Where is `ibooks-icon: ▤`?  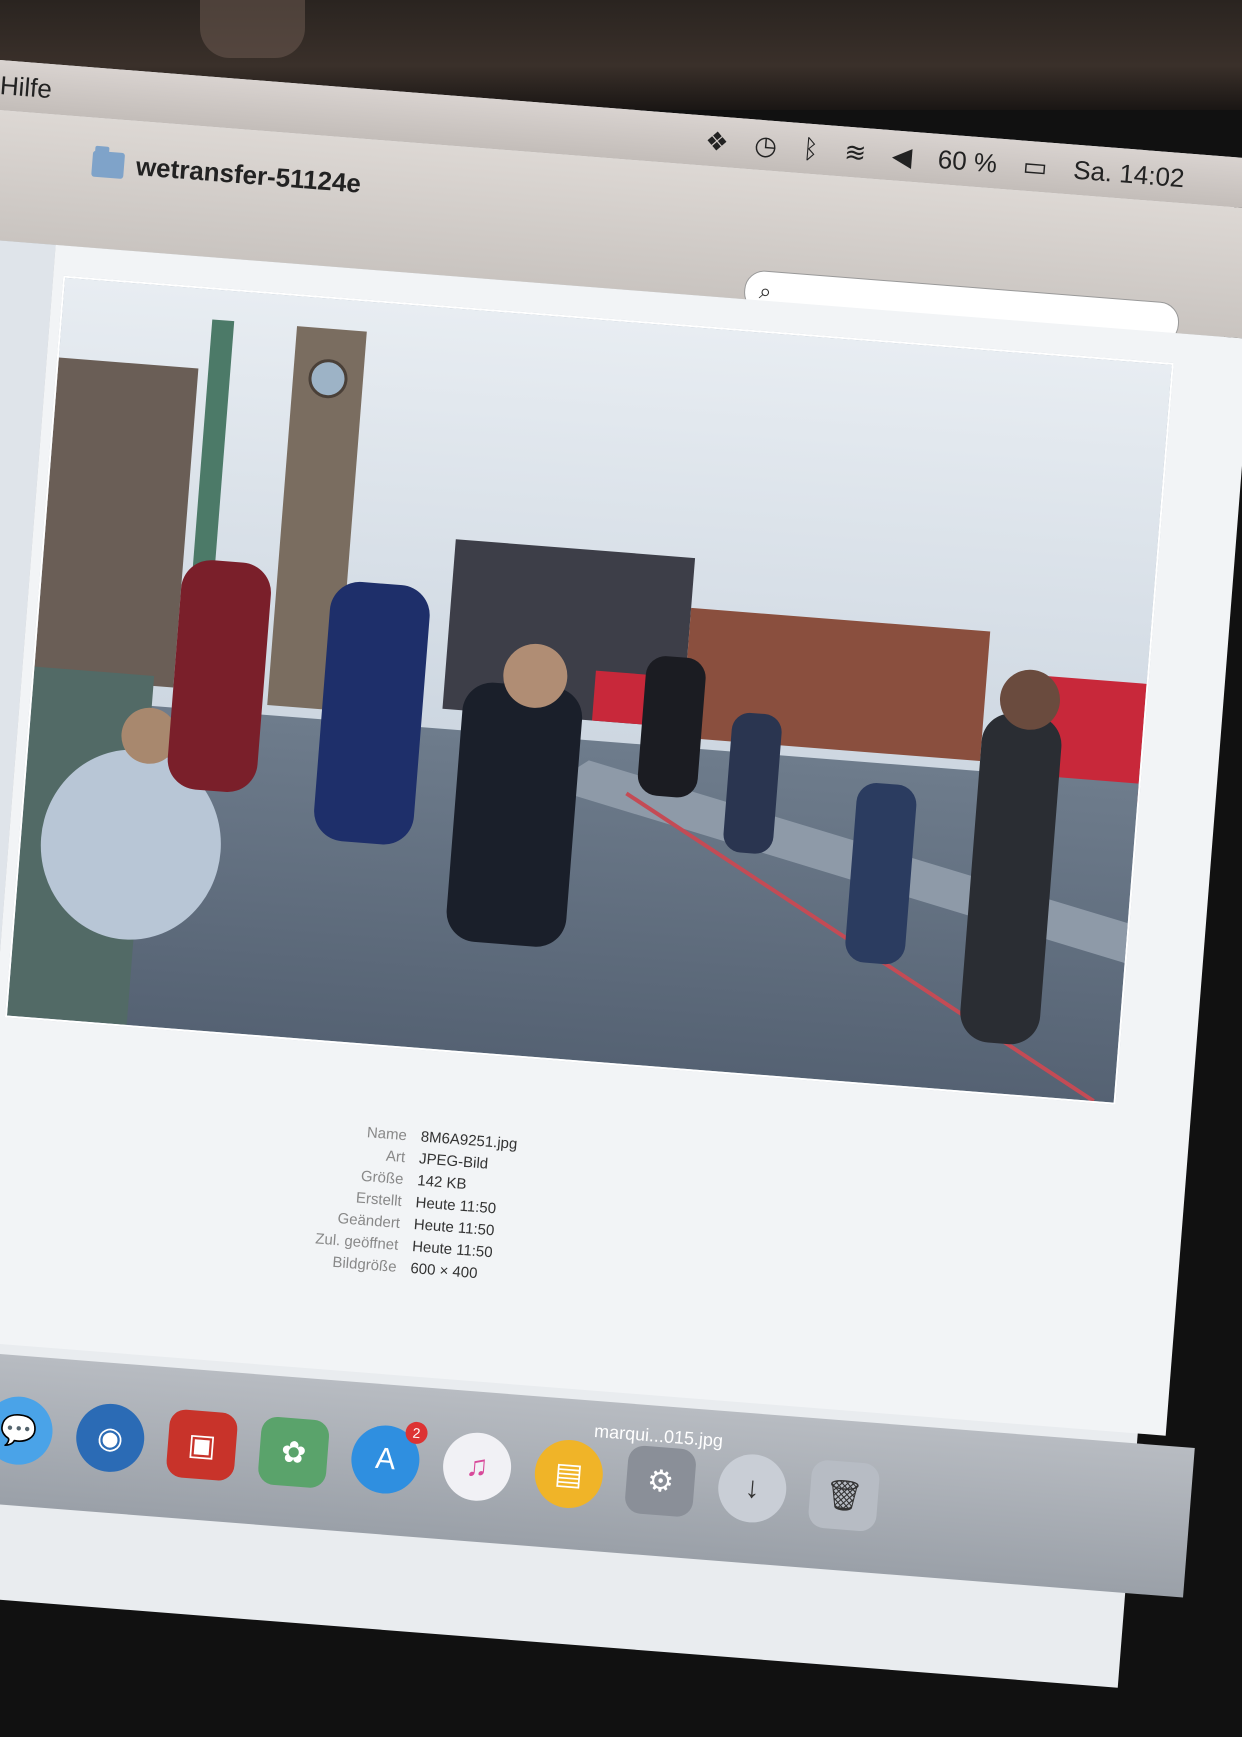
ibooks-icon: ▤ is located at coordinates (569, 1474).